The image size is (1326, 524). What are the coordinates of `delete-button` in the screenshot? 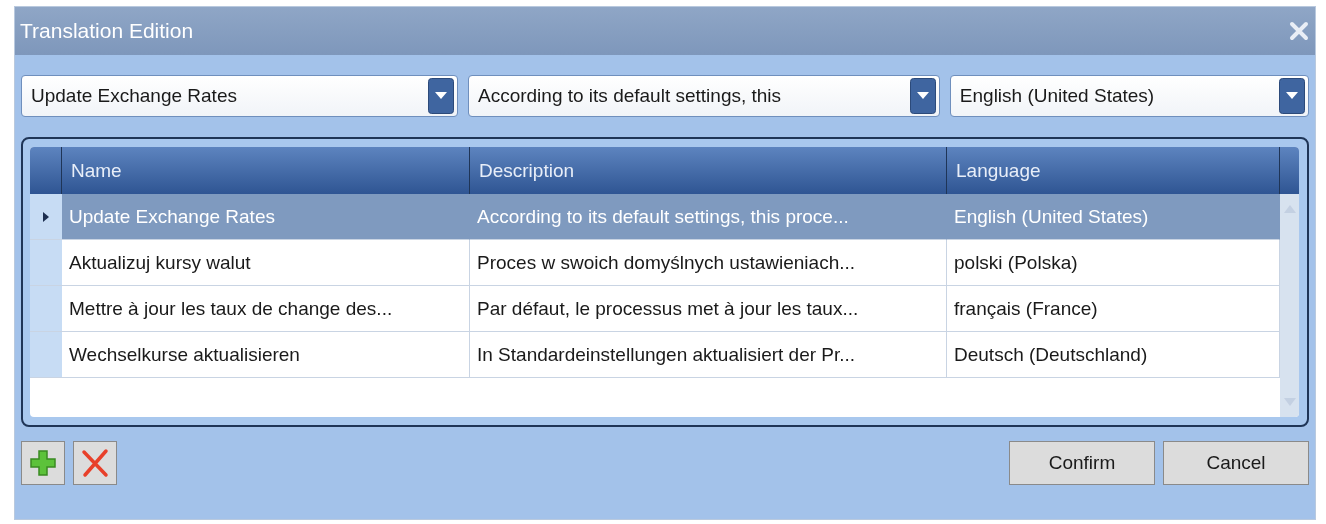 It's located at (95, 463).